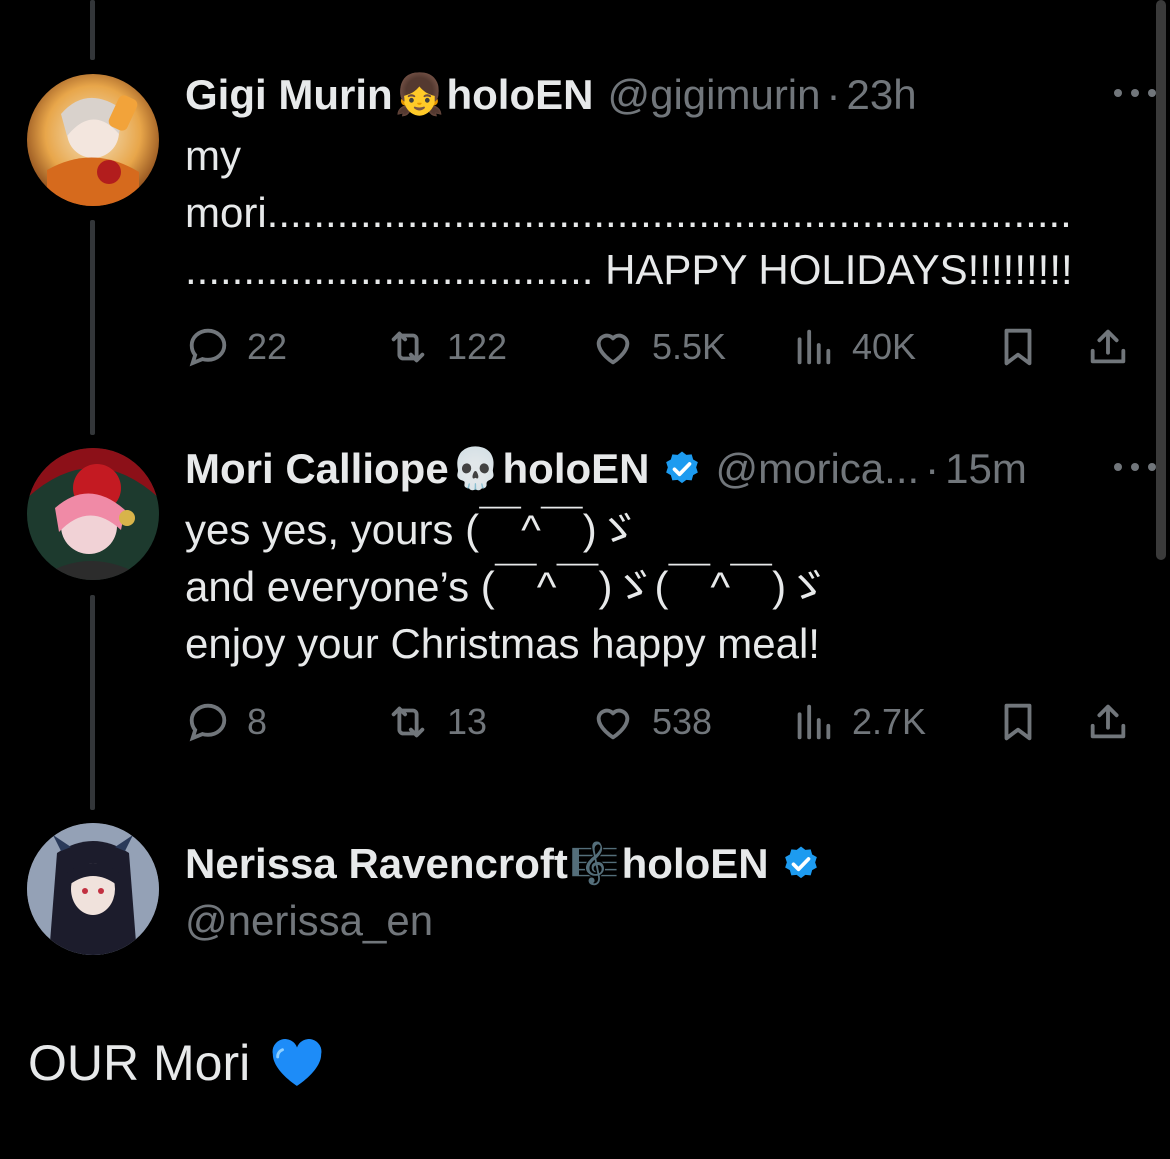  Describe the element at coordinates (713, 95) in the screenshot. I see `handle: @gigimurin` at that location.